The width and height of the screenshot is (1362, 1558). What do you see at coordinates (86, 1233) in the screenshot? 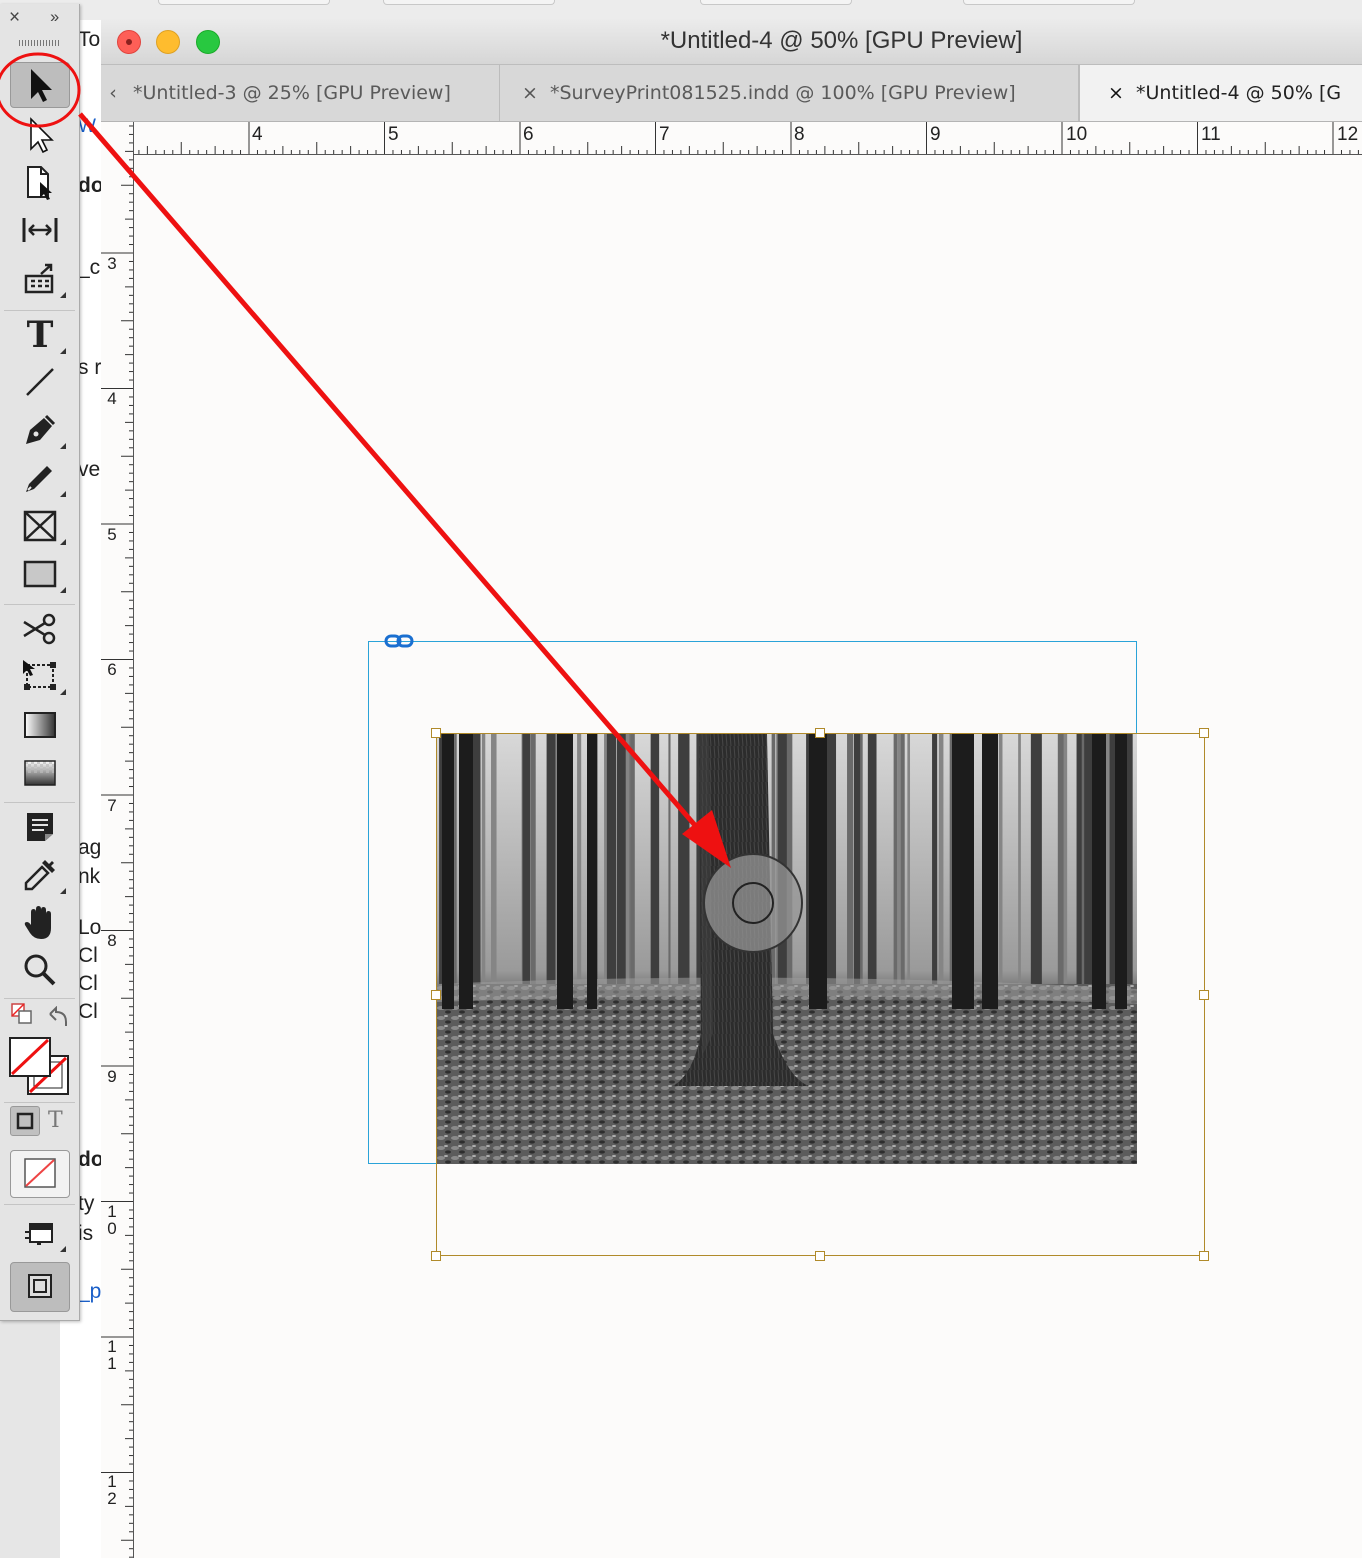
I see `bg-text-fragment: is` at bounding box center [86, 1233].